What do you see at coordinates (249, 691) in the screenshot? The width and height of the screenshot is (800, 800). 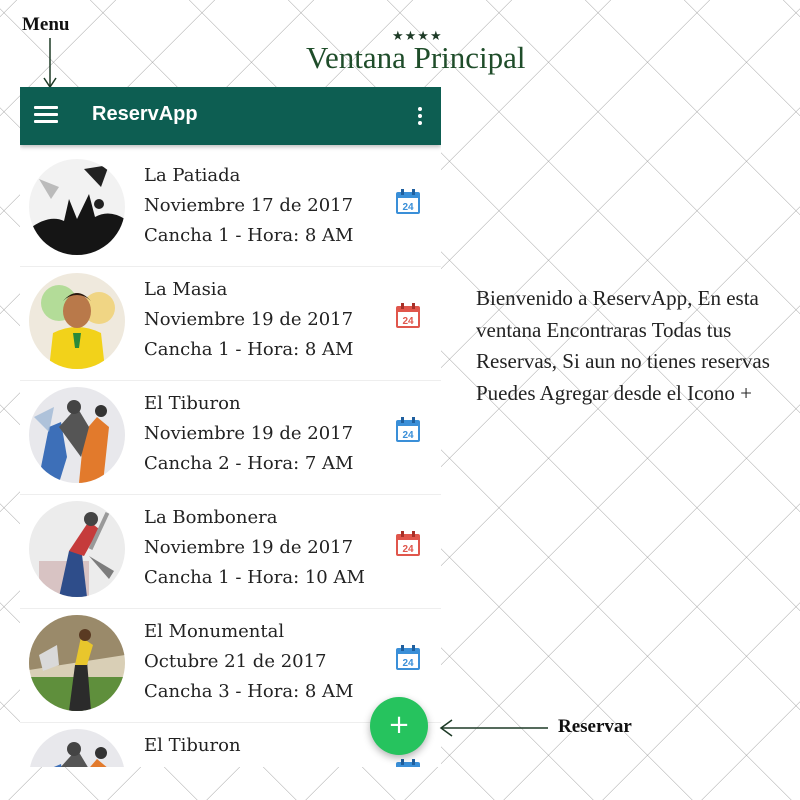 I see `reservation-detail: Cancha 3 - Hora: 8 AM` at bounding box center [249, 691].